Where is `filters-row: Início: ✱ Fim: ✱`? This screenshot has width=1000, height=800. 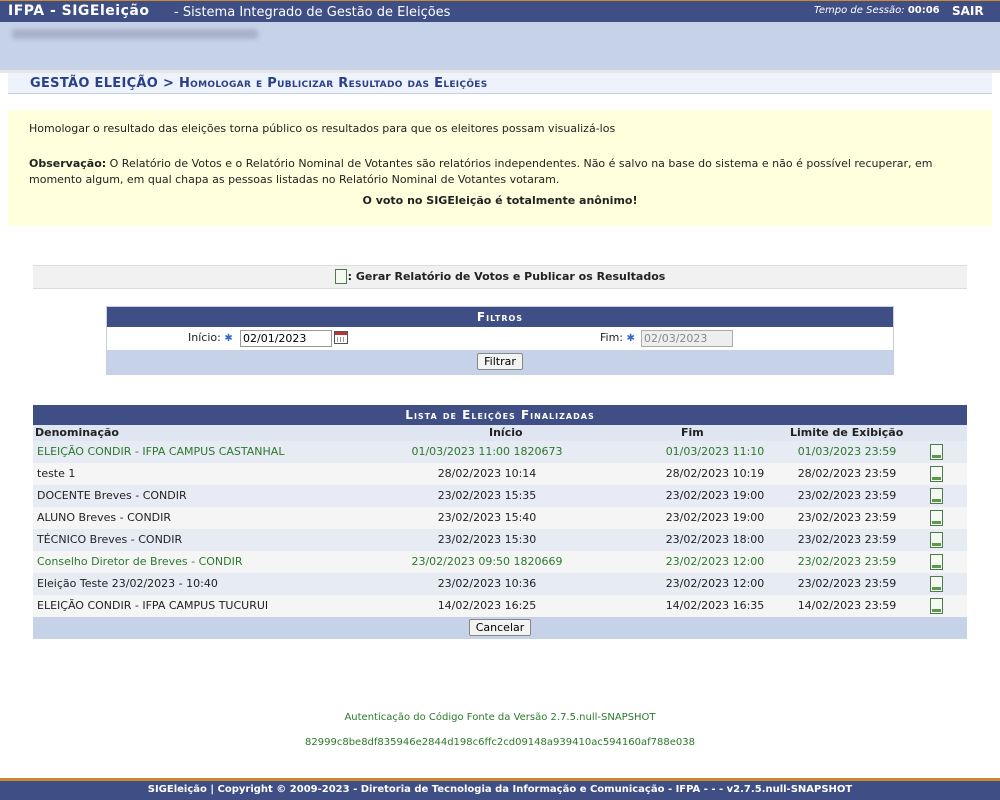 filters-row: Início: ✱ Fim: ✱ is located at coordinates (500, 338).